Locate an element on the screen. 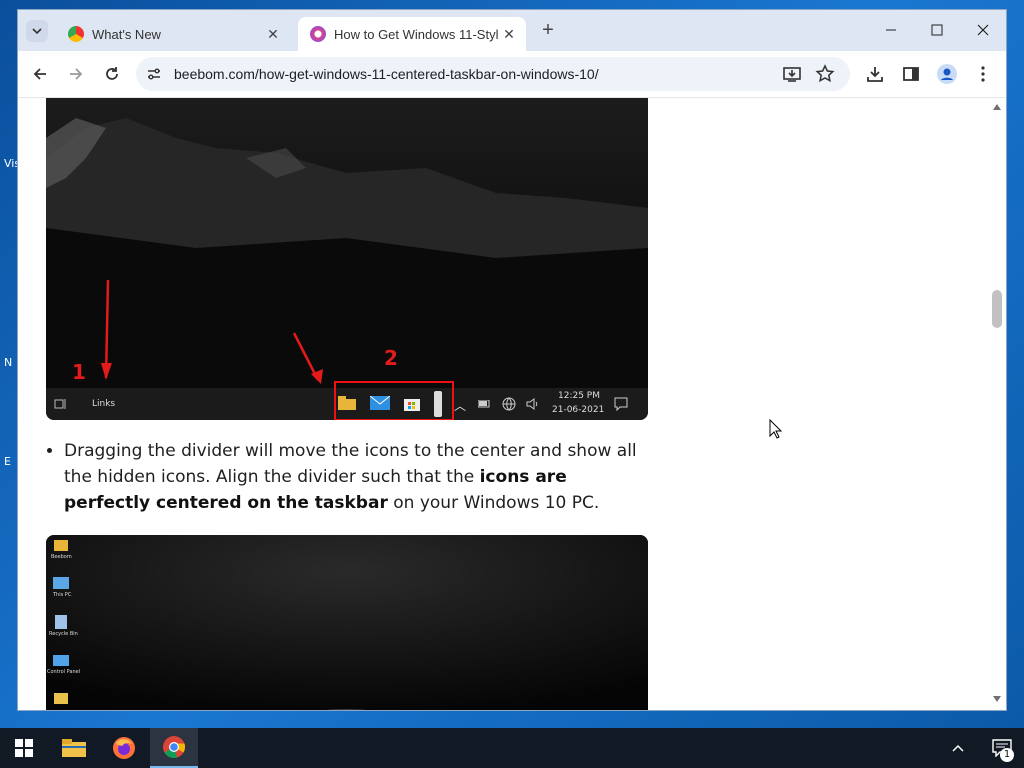  forward-arrow-icon is located at coordinates (76, 74).